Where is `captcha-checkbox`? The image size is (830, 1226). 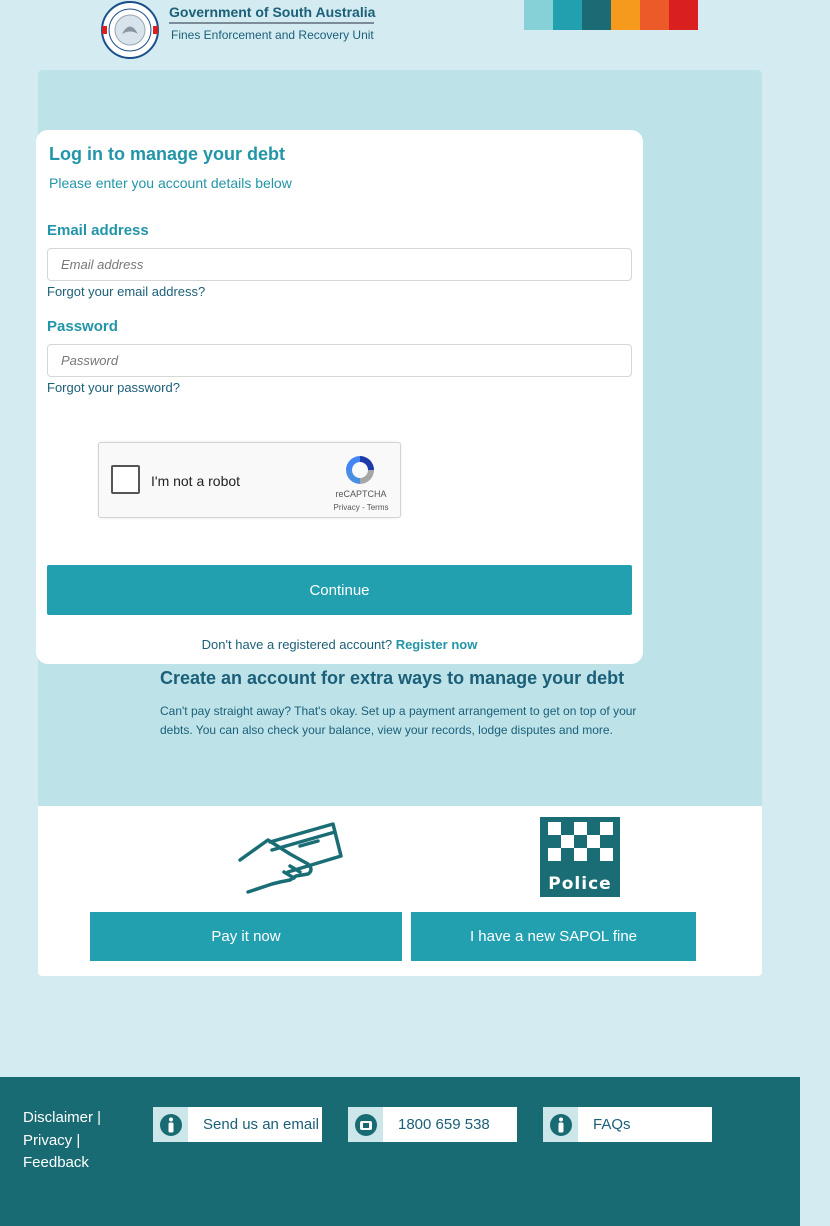 captcha-checkbox is located at coordinates (125, 479).